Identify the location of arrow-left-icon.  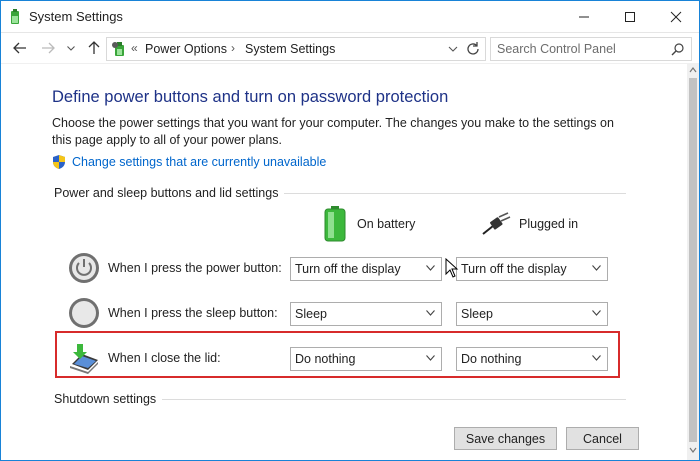
(19, 48).